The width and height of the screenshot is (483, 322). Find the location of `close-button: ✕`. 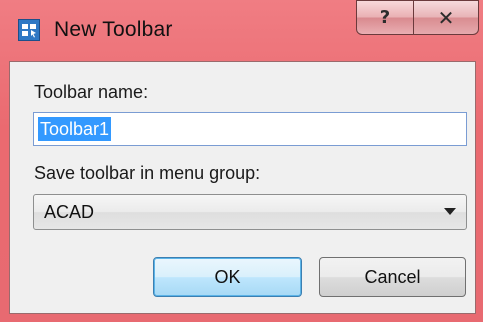

close-button: ✕ is located at coordinates (446, 17).